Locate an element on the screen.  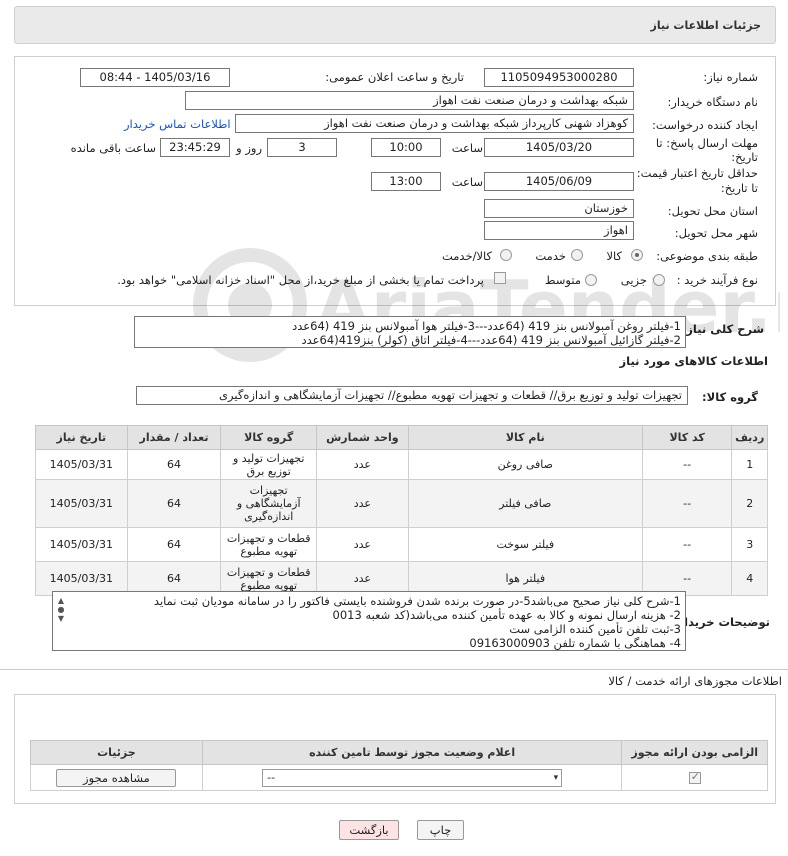
category-goods-service-label: کالا/خدمت is located at coordinates (466, 256).